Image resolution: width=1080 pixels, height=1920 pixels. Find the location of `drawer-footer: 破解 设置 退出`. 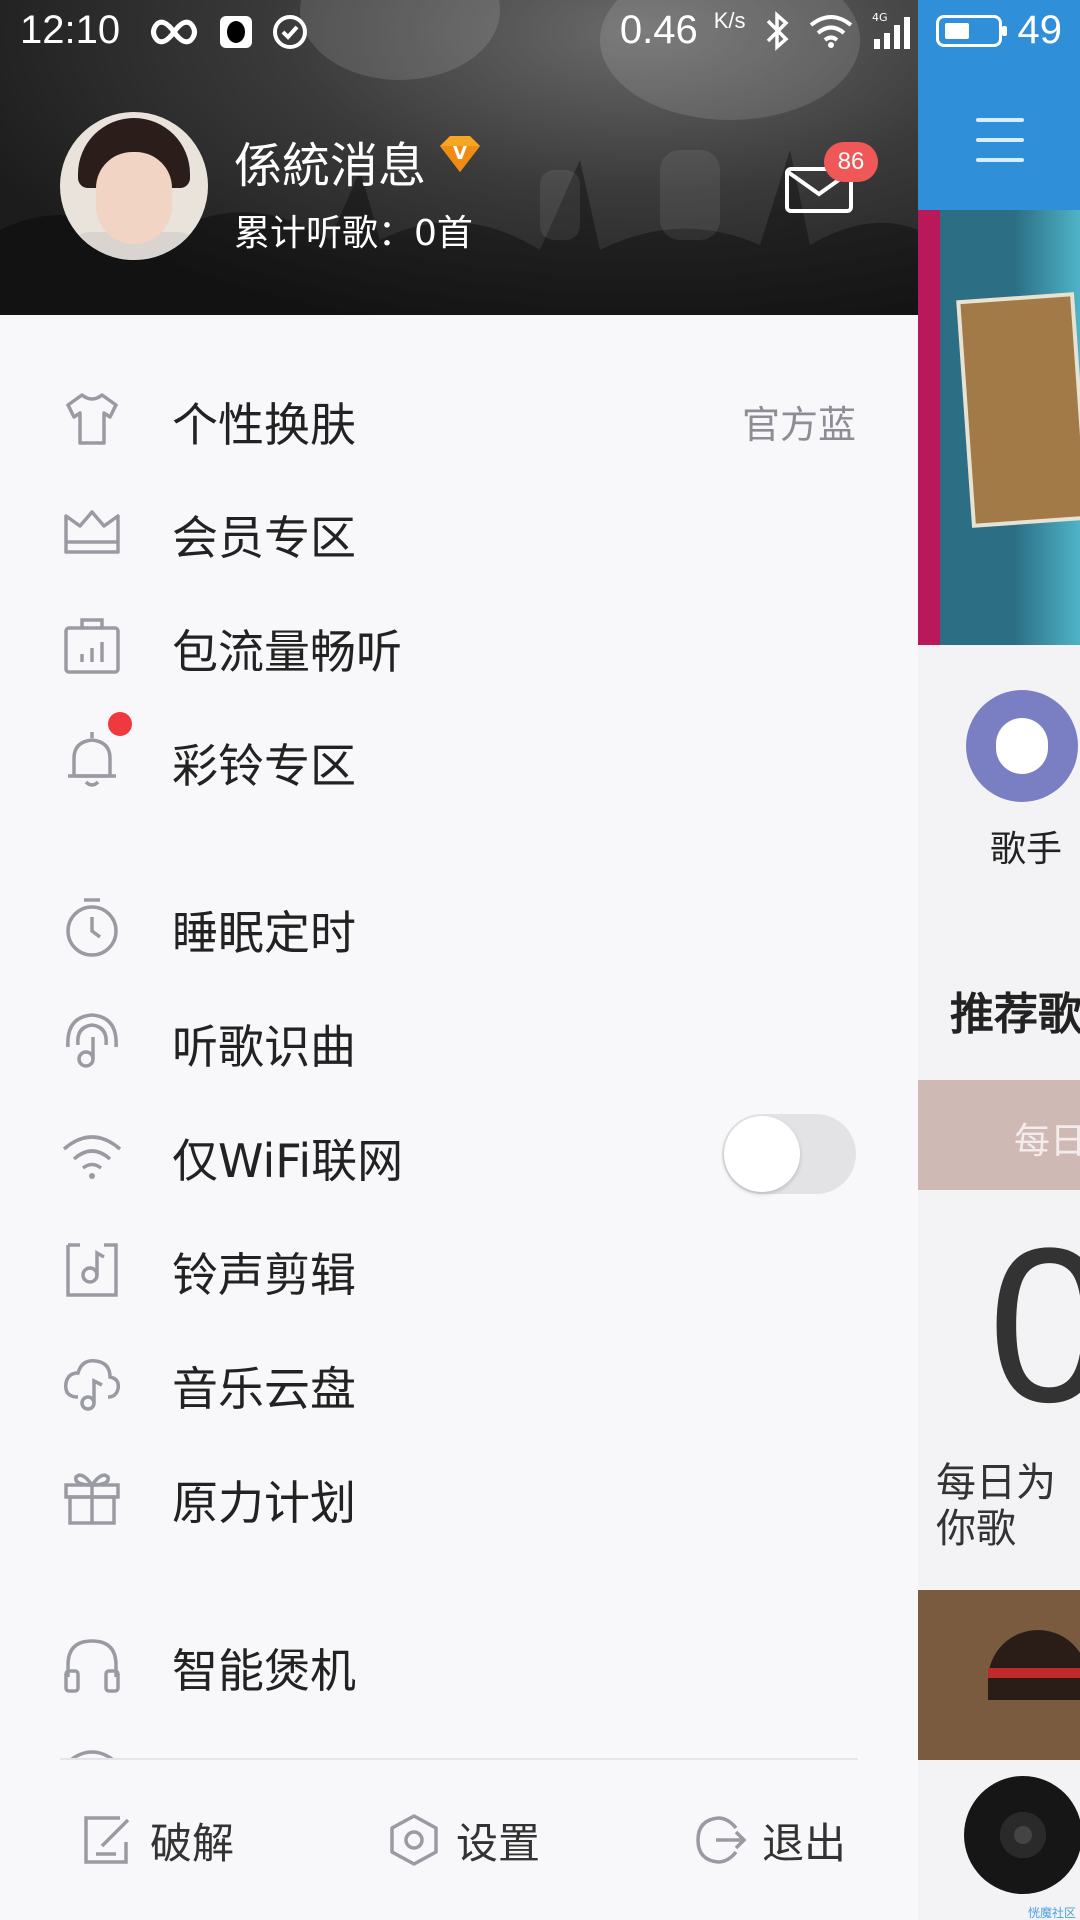

drawer-footer: 破解 设置 退出 is located at coordinates (459, 1840).